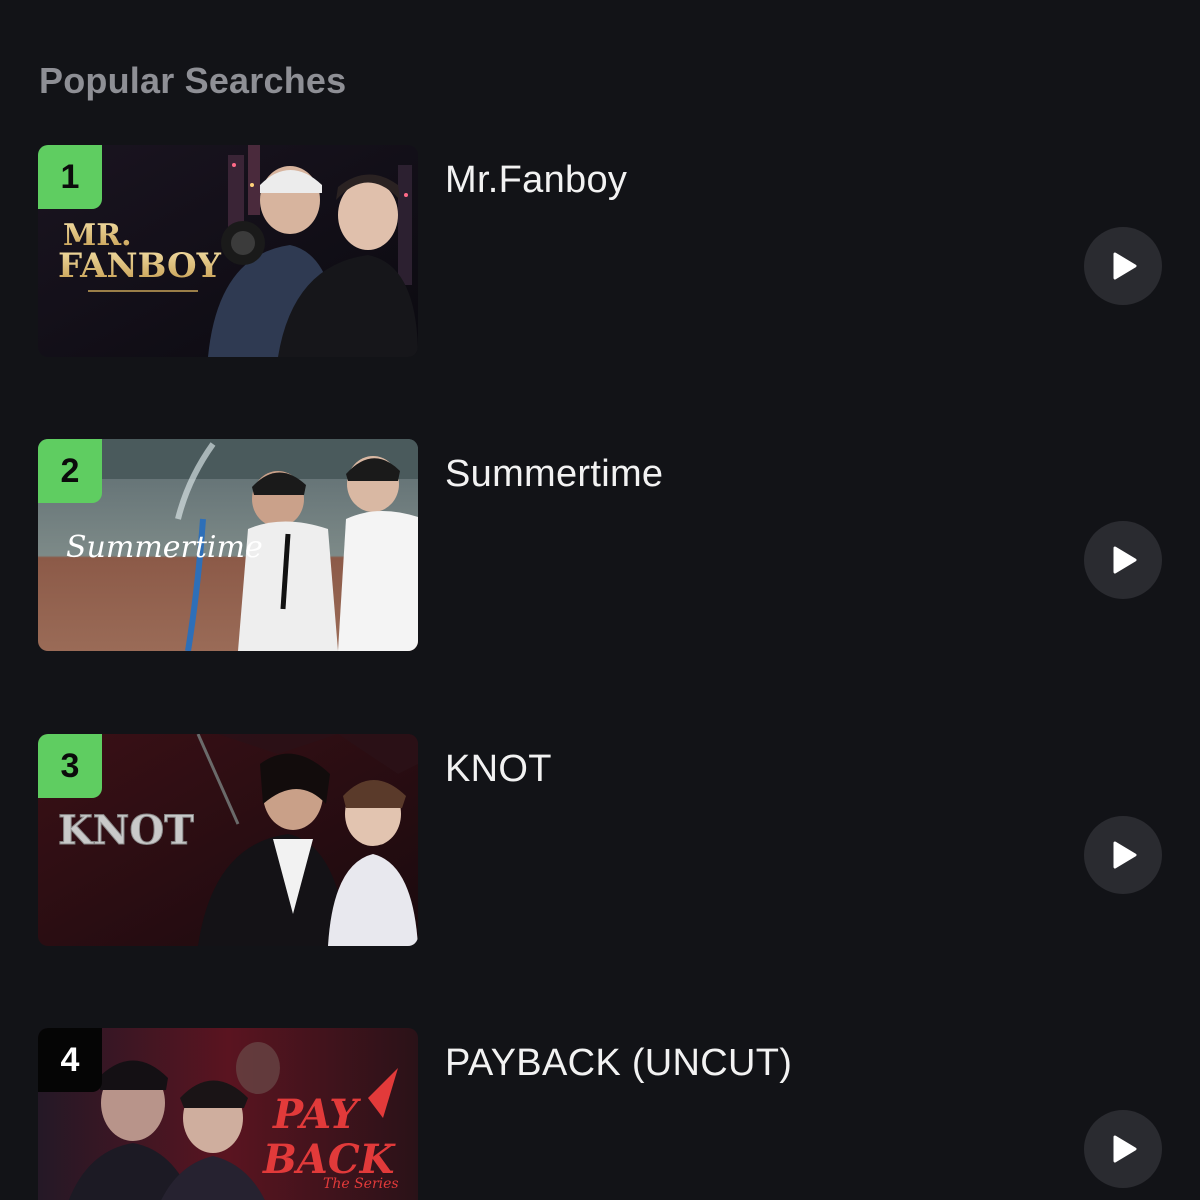 The height and width of the screenshot is (1200, 1200). I want to click on result-title: Mr.Fanboy, so click(536, 180).